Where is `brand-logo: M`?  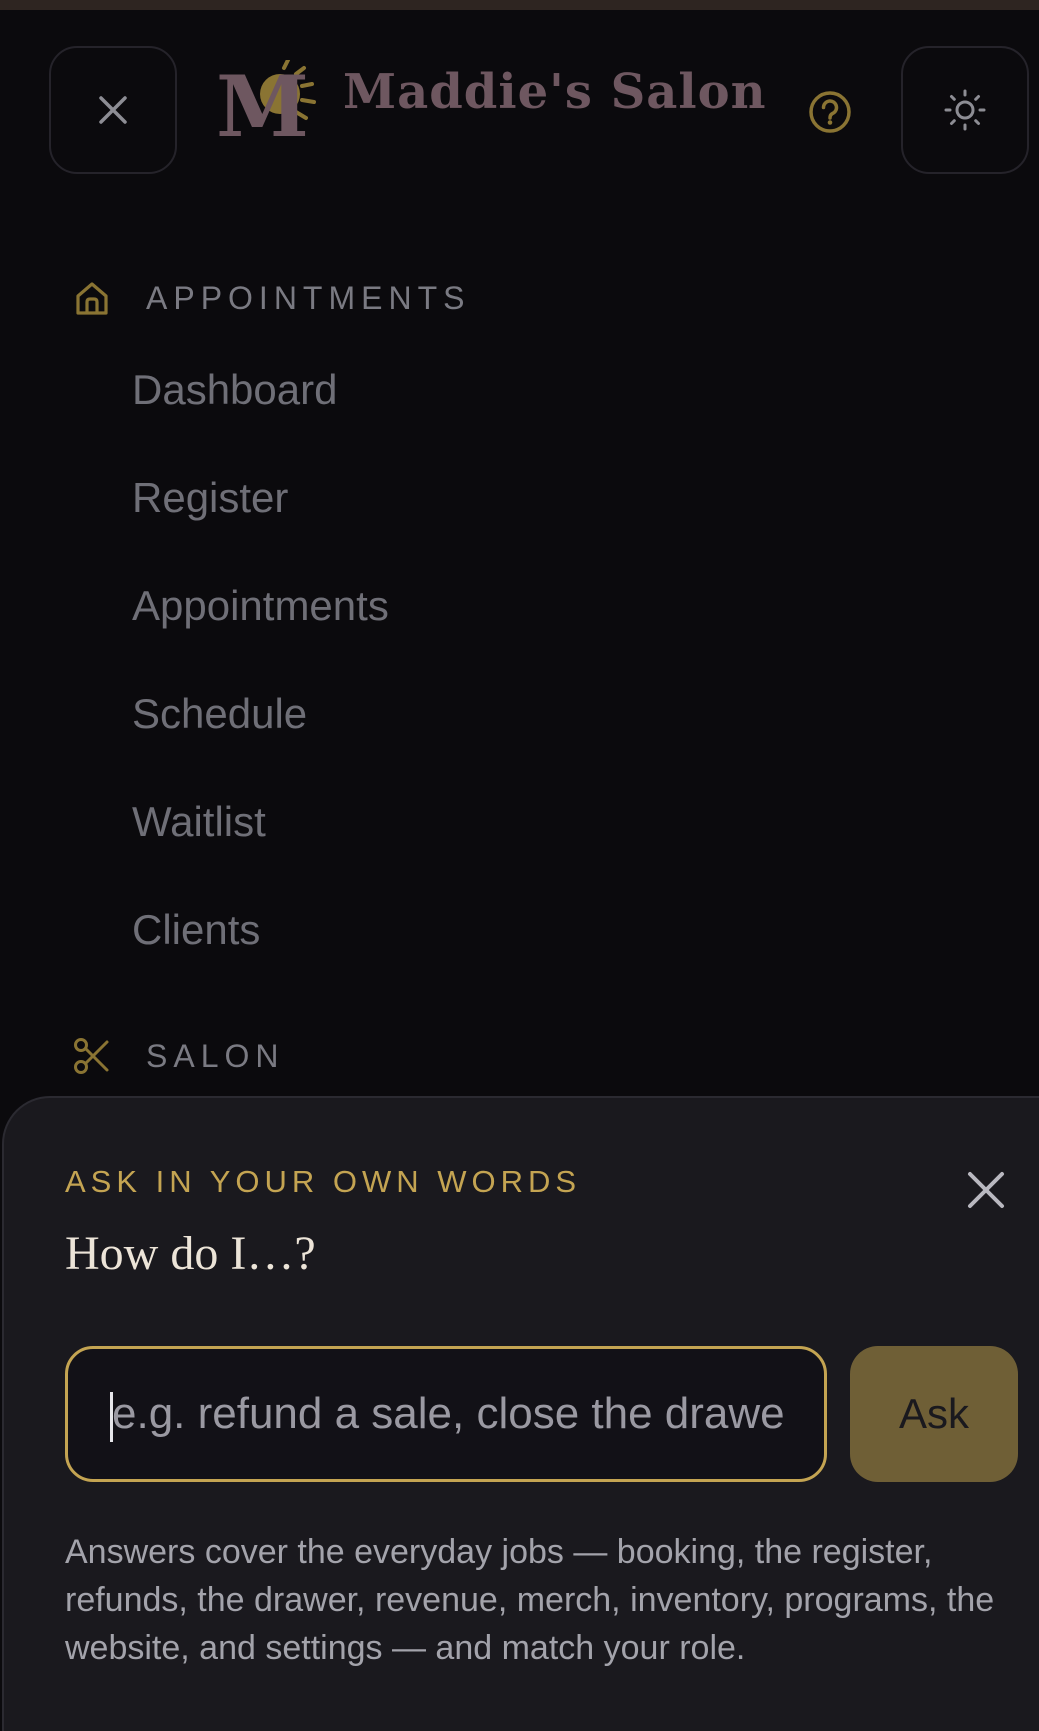 brand-logo: M is located at coordinates (266, 102).